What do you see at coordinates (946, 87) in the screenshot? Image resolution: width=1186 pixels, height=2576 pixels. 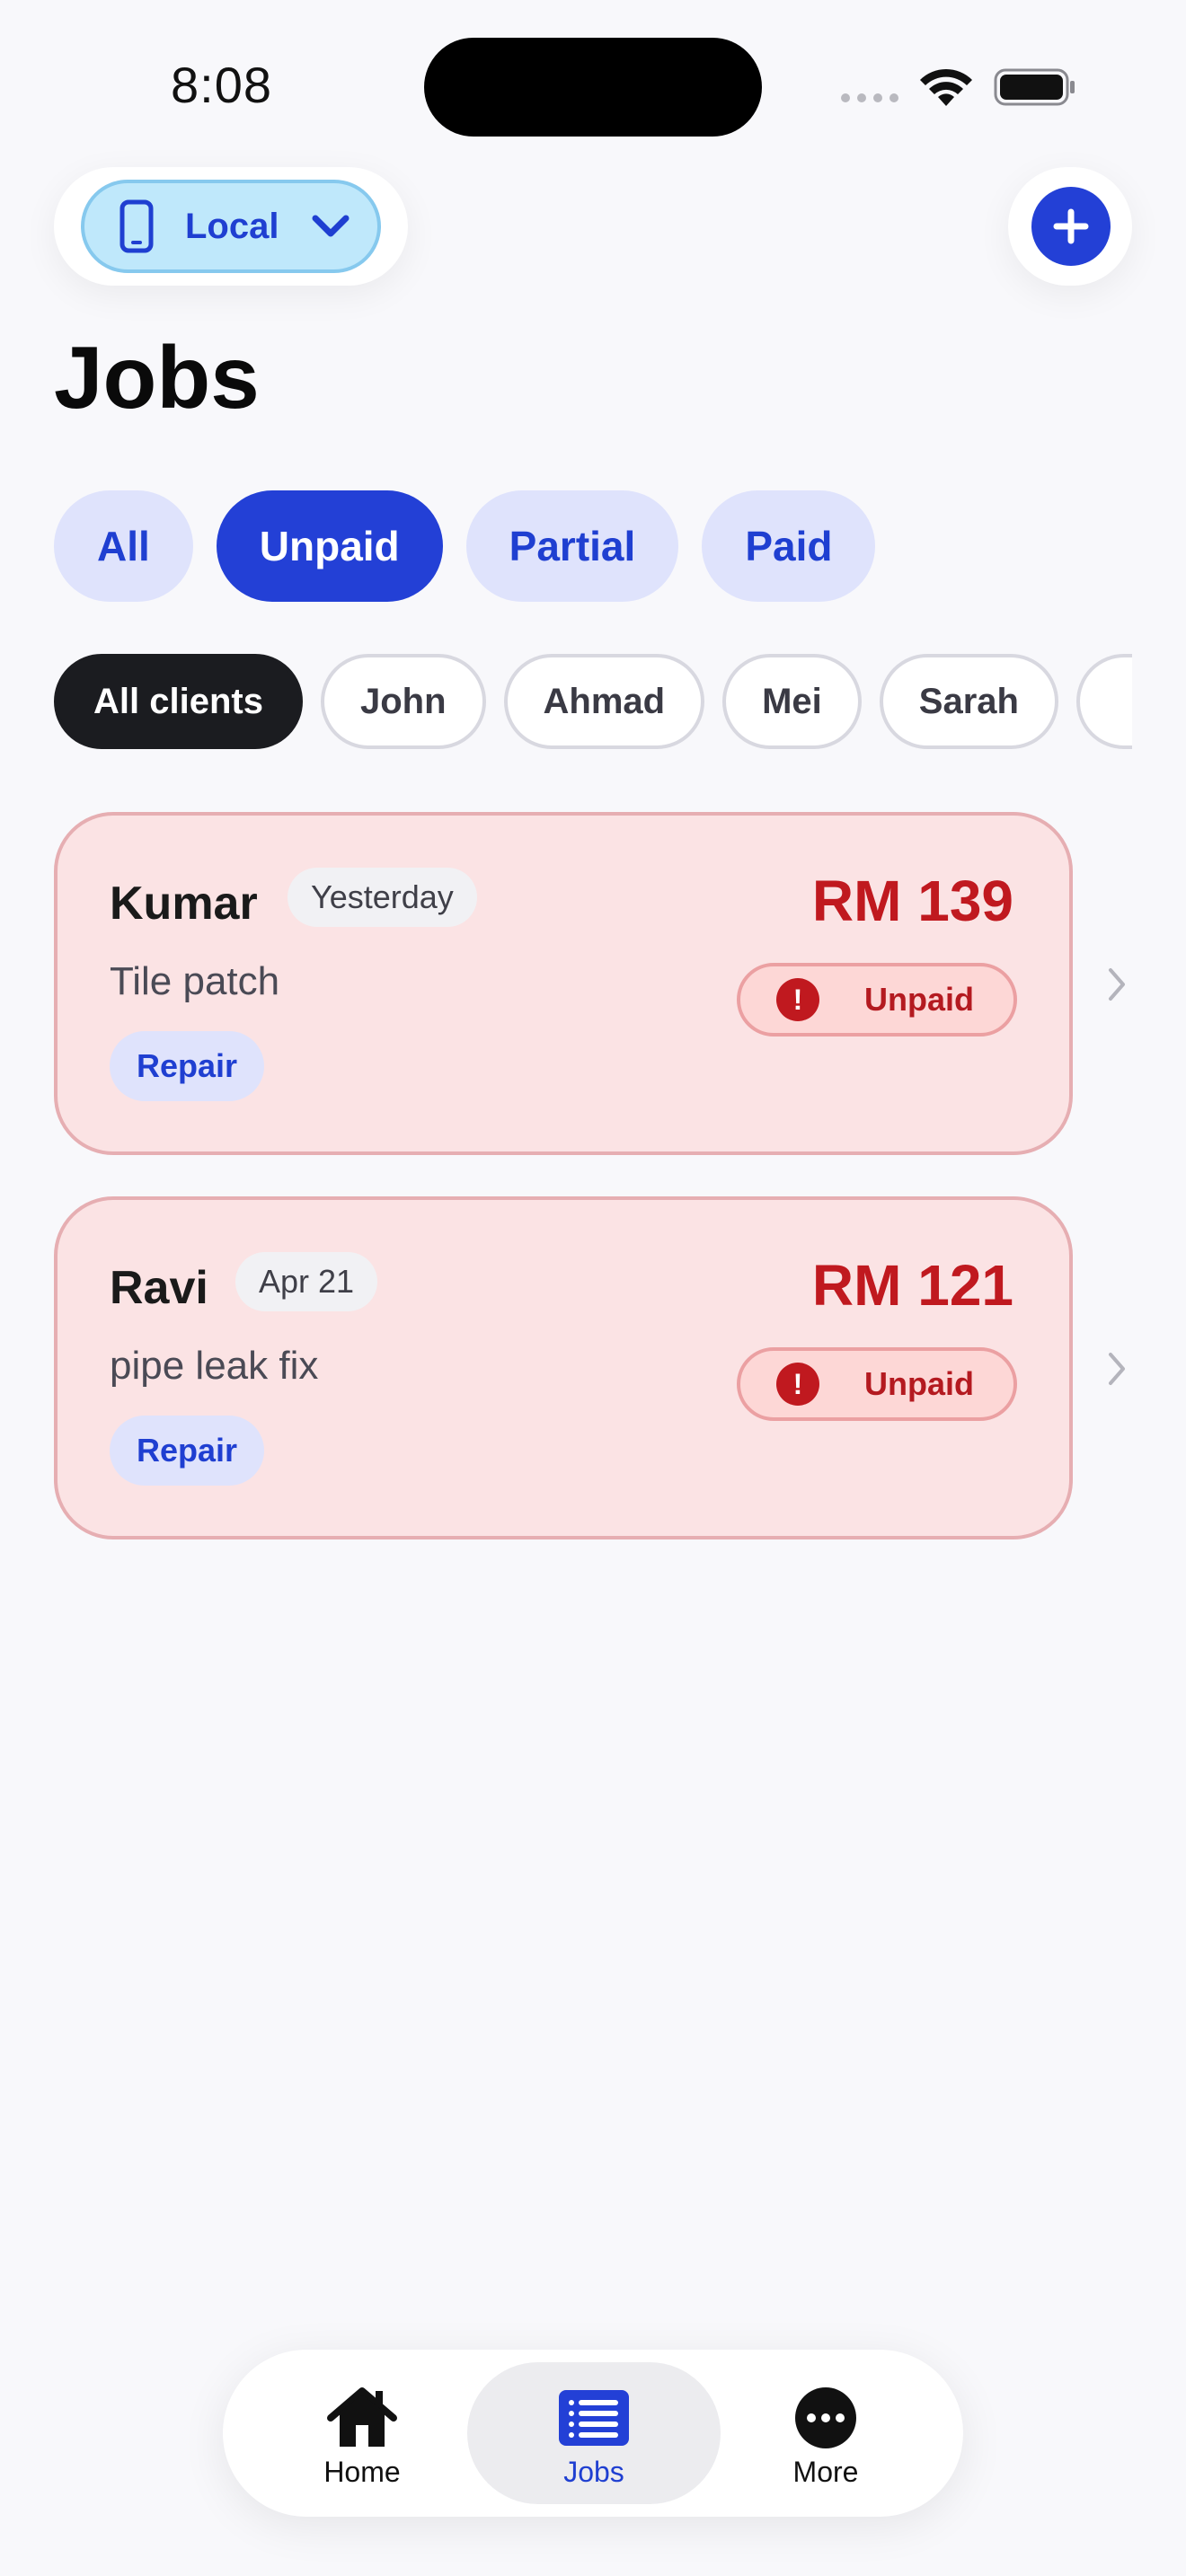 I see `wifi-icon` at bounding box center [946, 87].